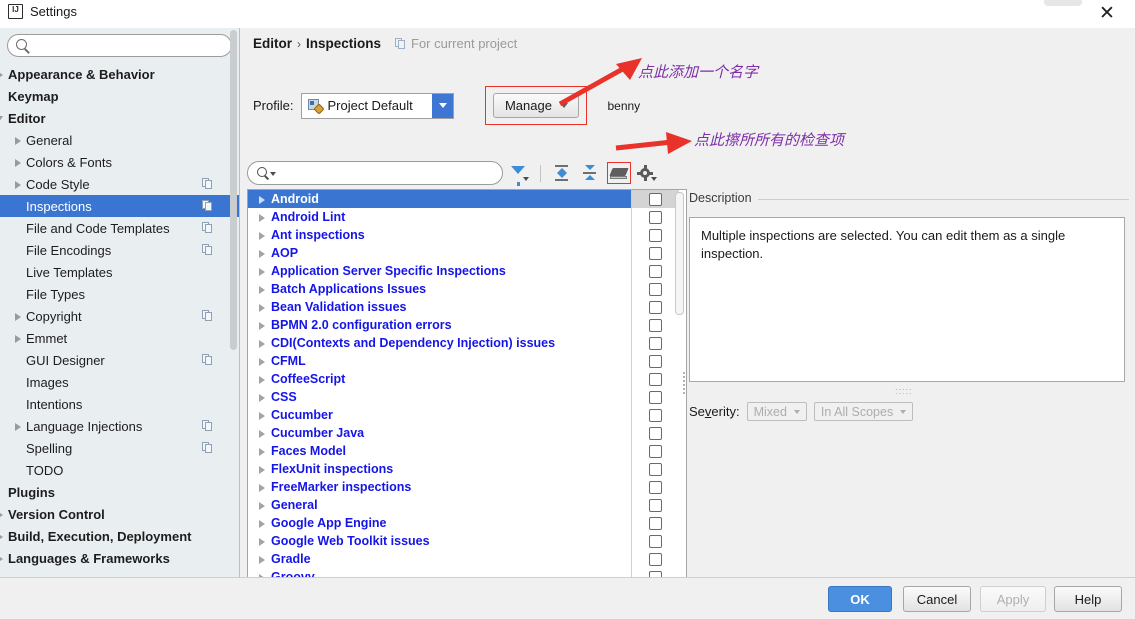 Image resolution: width=1135 pixels, height=619 pixels. I want to click on sidebar-search-input, so click(119, 45).